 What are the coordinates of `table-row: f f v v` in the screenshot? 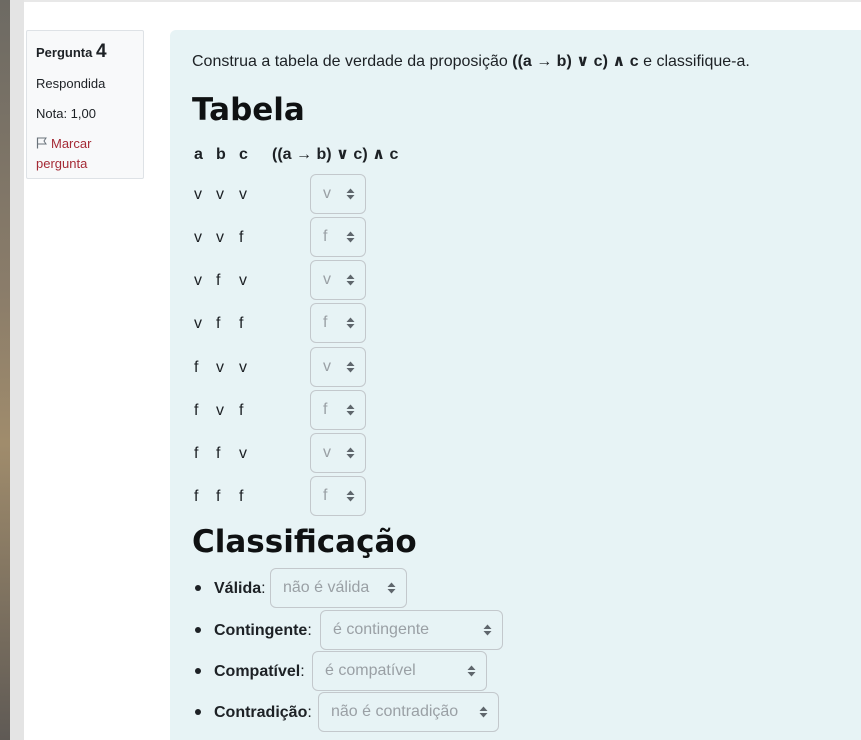 It's located at (292, 454).